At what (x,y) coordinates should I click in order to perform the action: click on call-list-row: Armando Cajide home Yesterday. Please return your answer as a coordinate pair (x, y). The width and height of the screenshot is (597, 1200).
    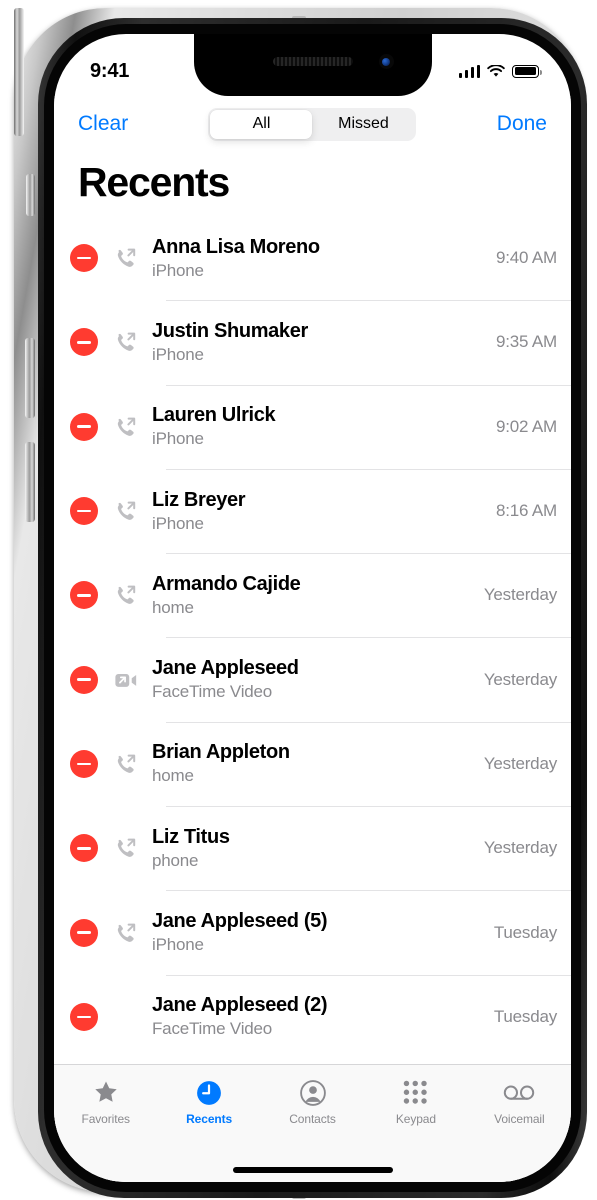
    Looking at the image, I should click on (312, 595).